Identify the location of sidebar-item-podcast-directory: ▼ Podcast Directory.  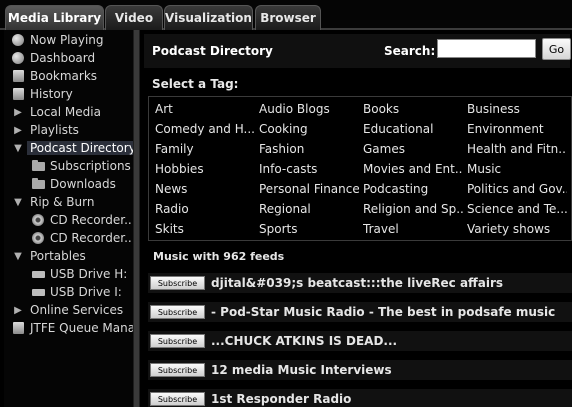
(72, 148).